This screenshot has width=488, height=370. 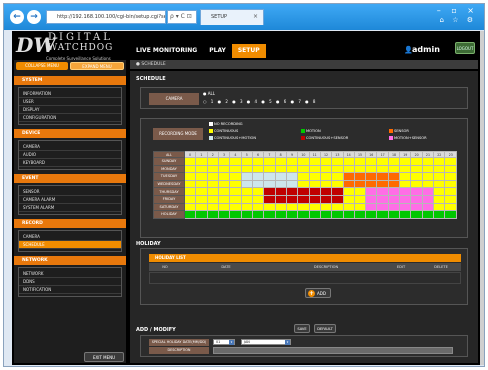 What do you see at coordinates (399, 131) in the screenshot?
I see `mode-sensor: SENSOR` at bounding box center [399, 131].